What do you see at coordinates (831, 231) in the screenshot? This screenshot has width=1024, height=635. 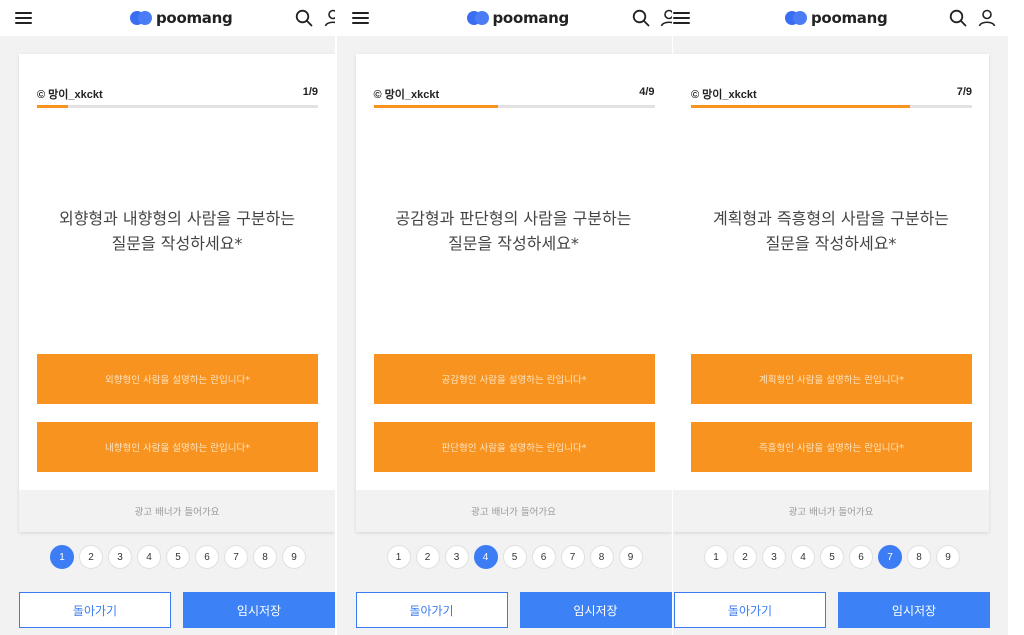 I see `question-prompt: 계획형과 즉흥형의 사람을 구분하는 질문을 작성하세요*` at bounding box center [831, 231].